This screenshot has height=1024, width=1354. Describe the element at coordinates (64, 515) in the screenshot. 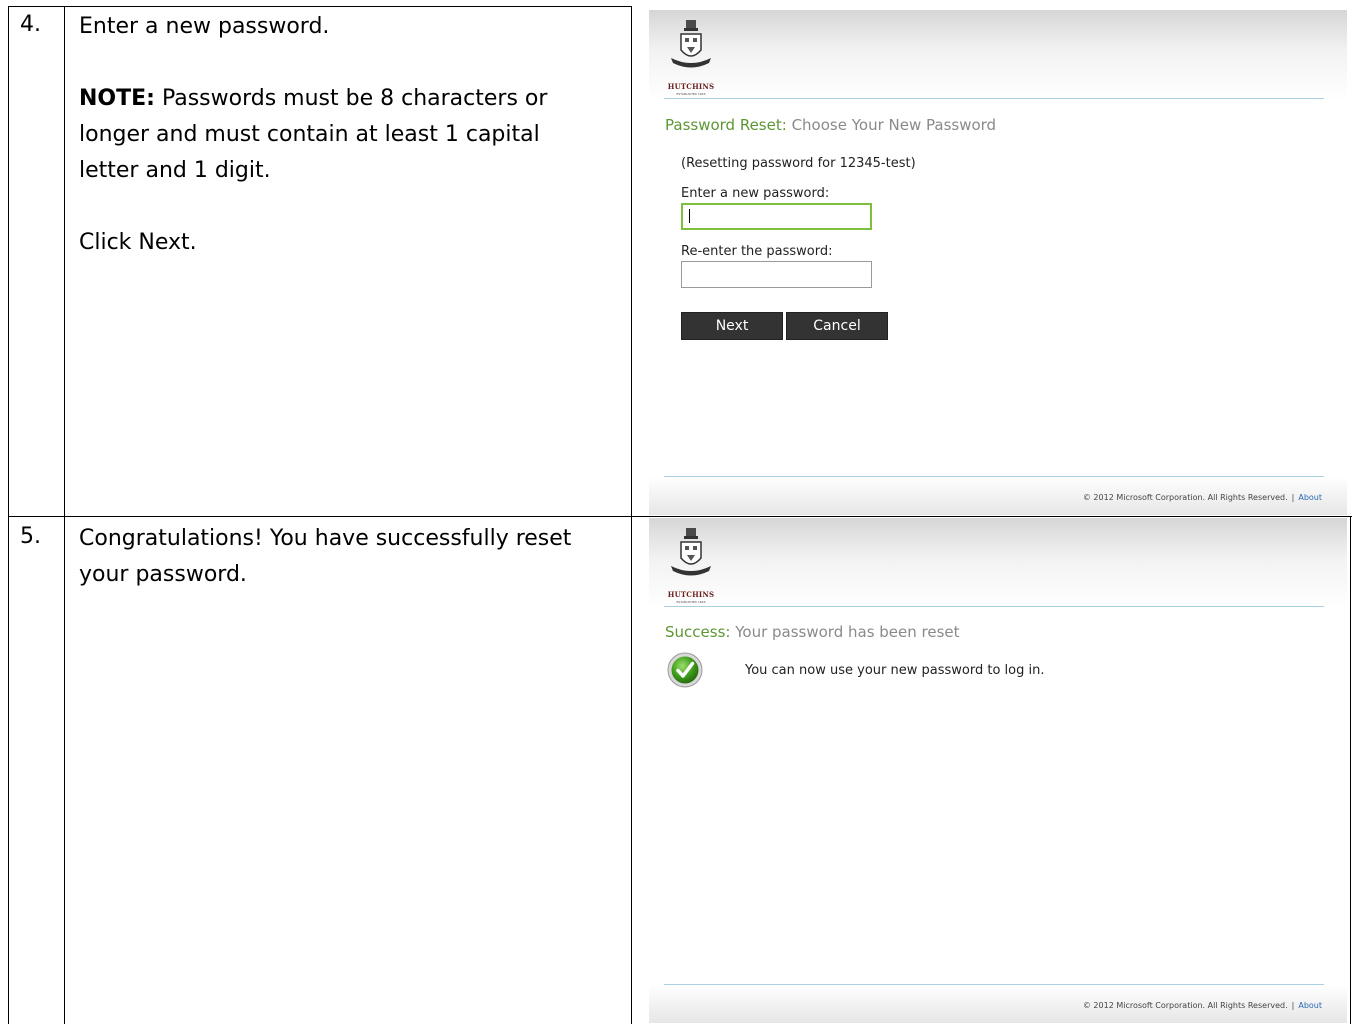

I see `table-number-column-divider` at that location.